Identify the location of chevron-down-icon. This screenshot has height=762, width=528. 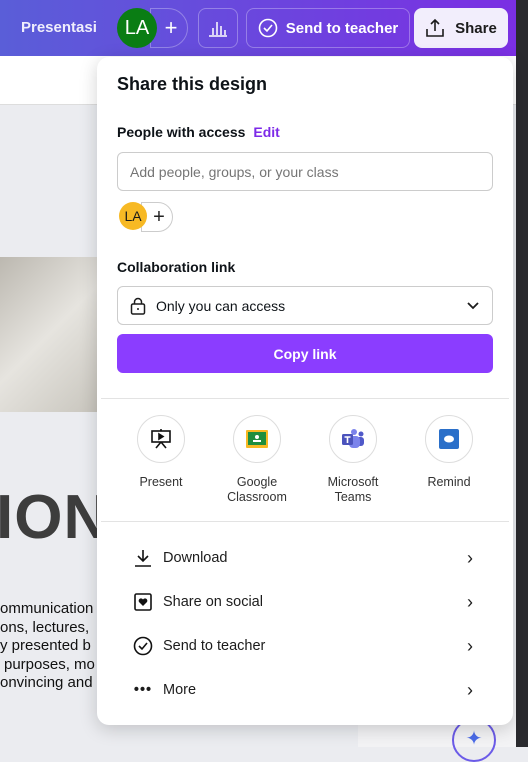
(473, 305).